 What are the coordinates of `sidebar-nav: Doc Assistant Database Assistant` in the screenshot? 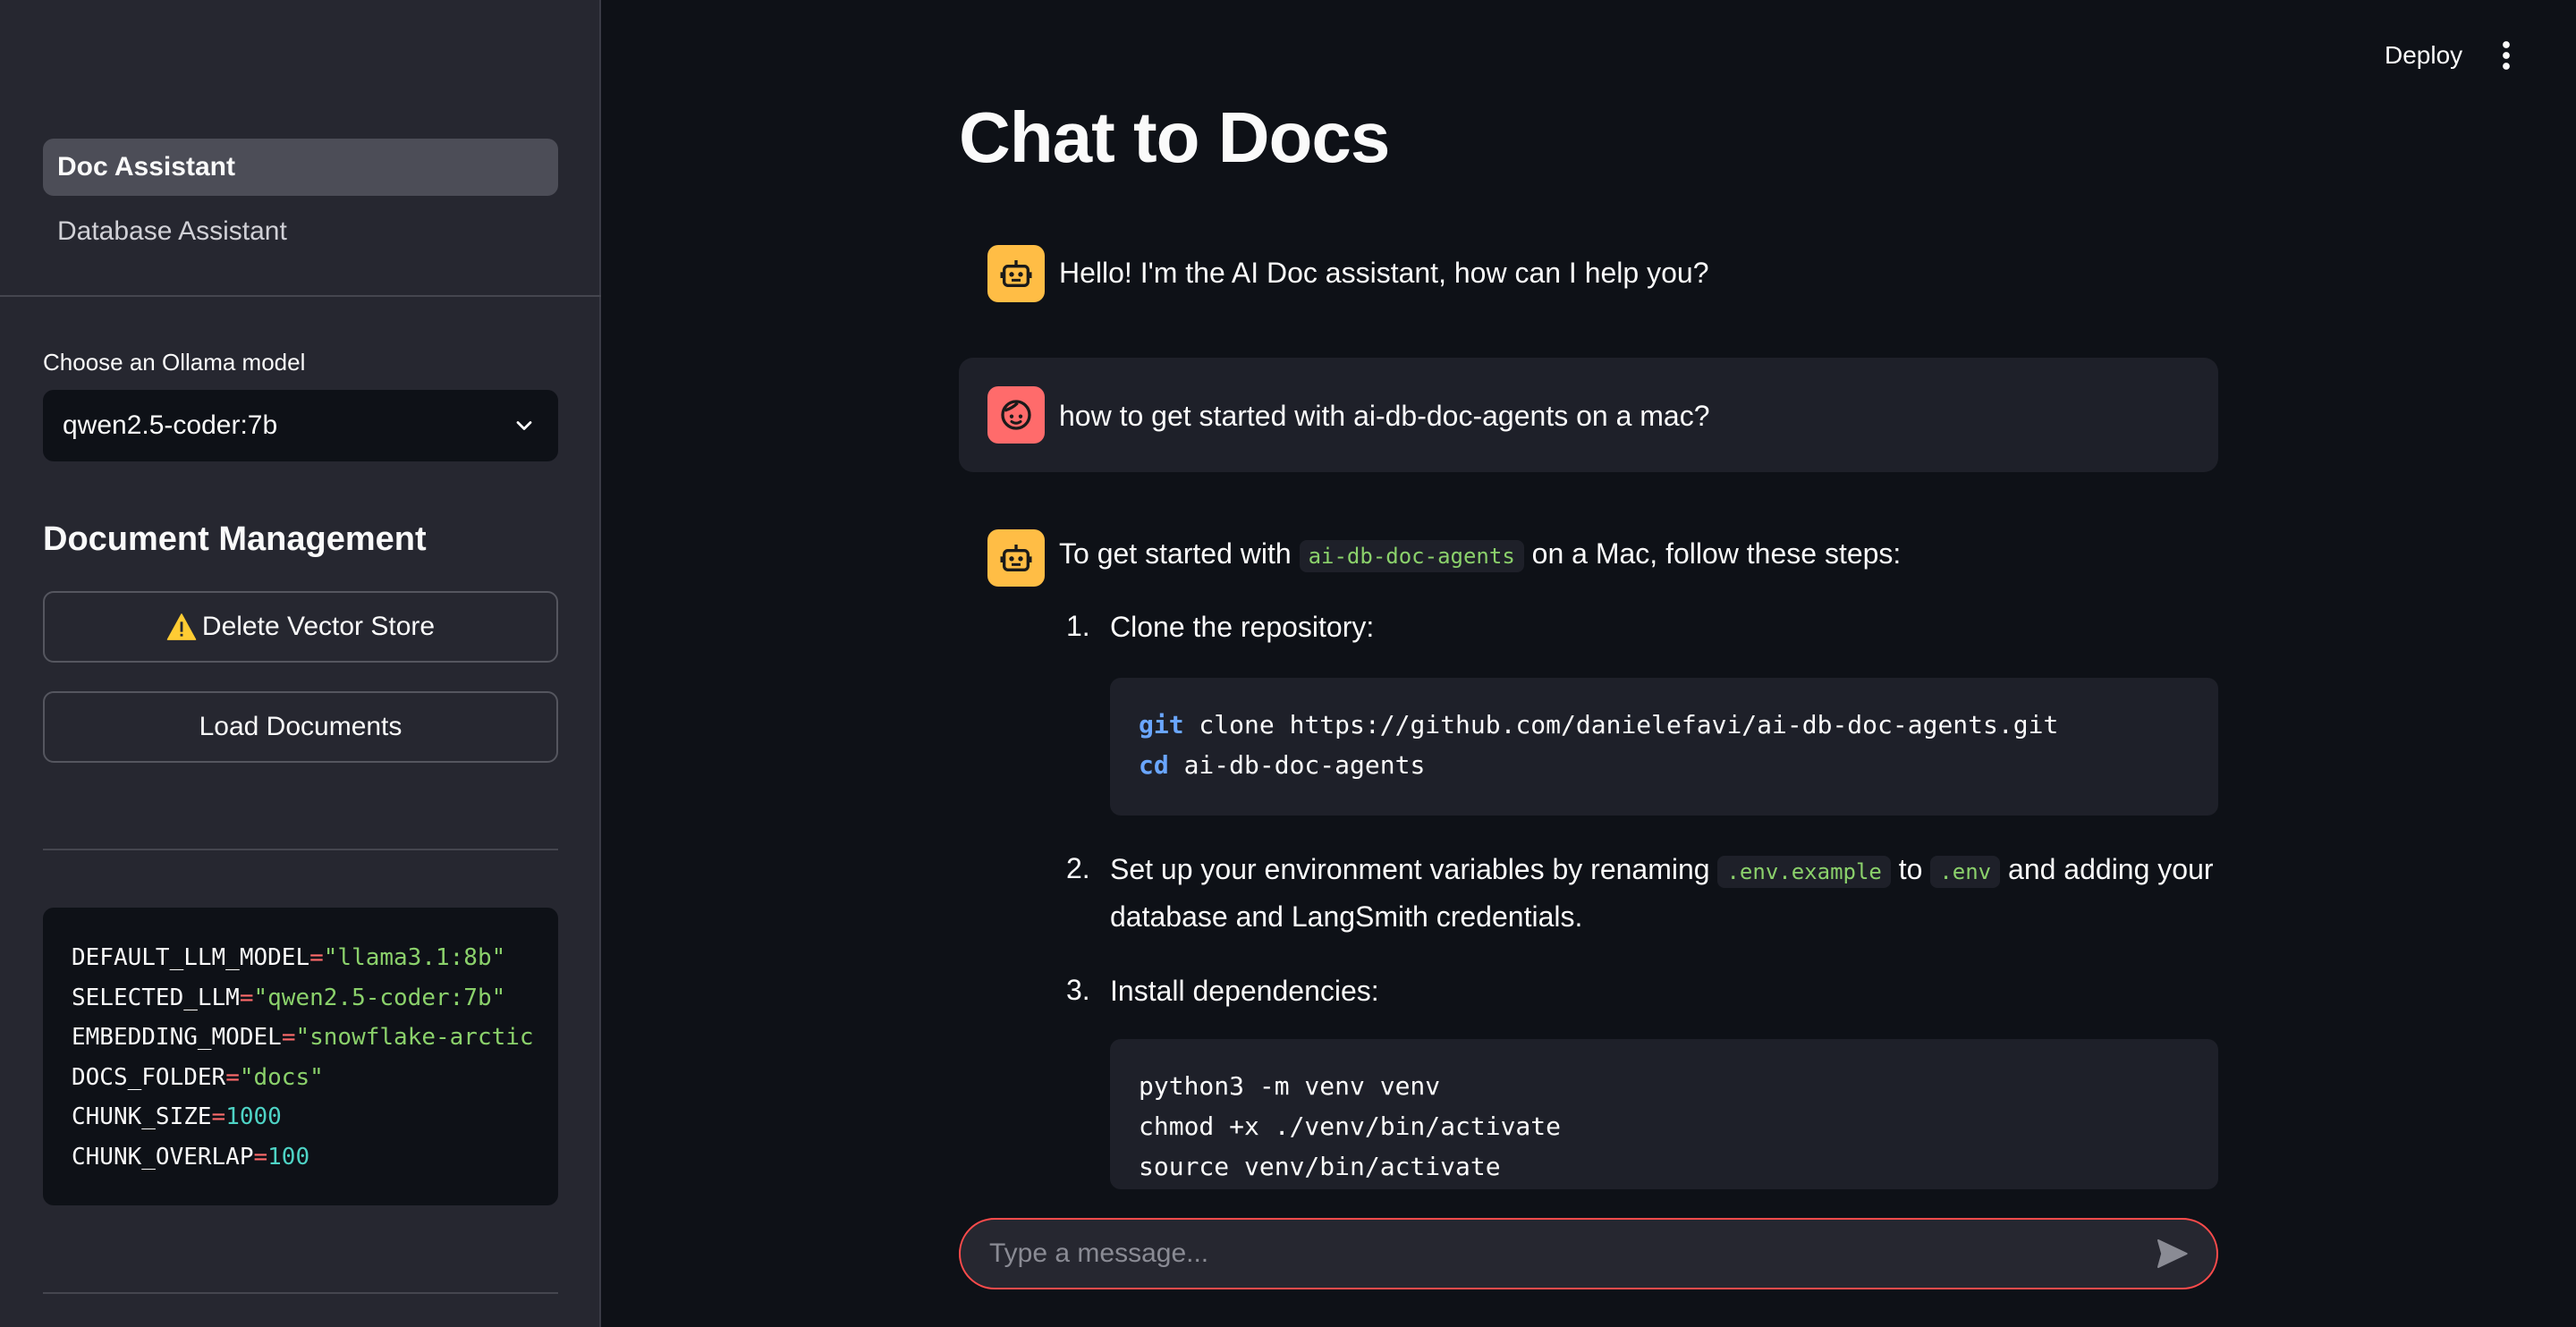 It's located at (300, 203).